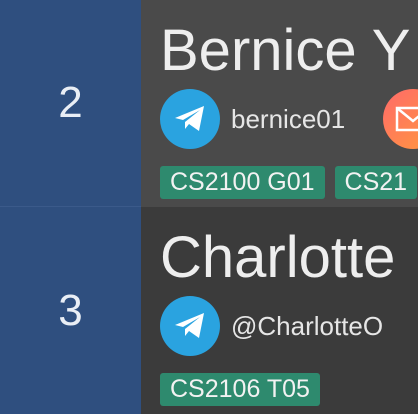  I want to click on telegram-handle: bernice01, so click(288, 119).